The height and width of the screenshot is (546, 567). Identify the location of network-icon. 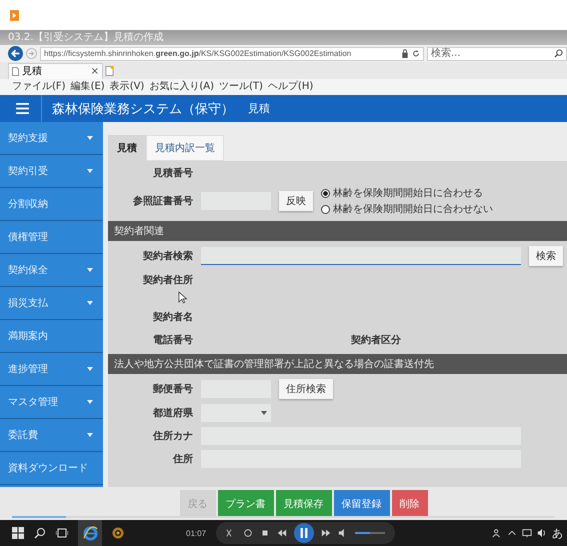
(527, 533).